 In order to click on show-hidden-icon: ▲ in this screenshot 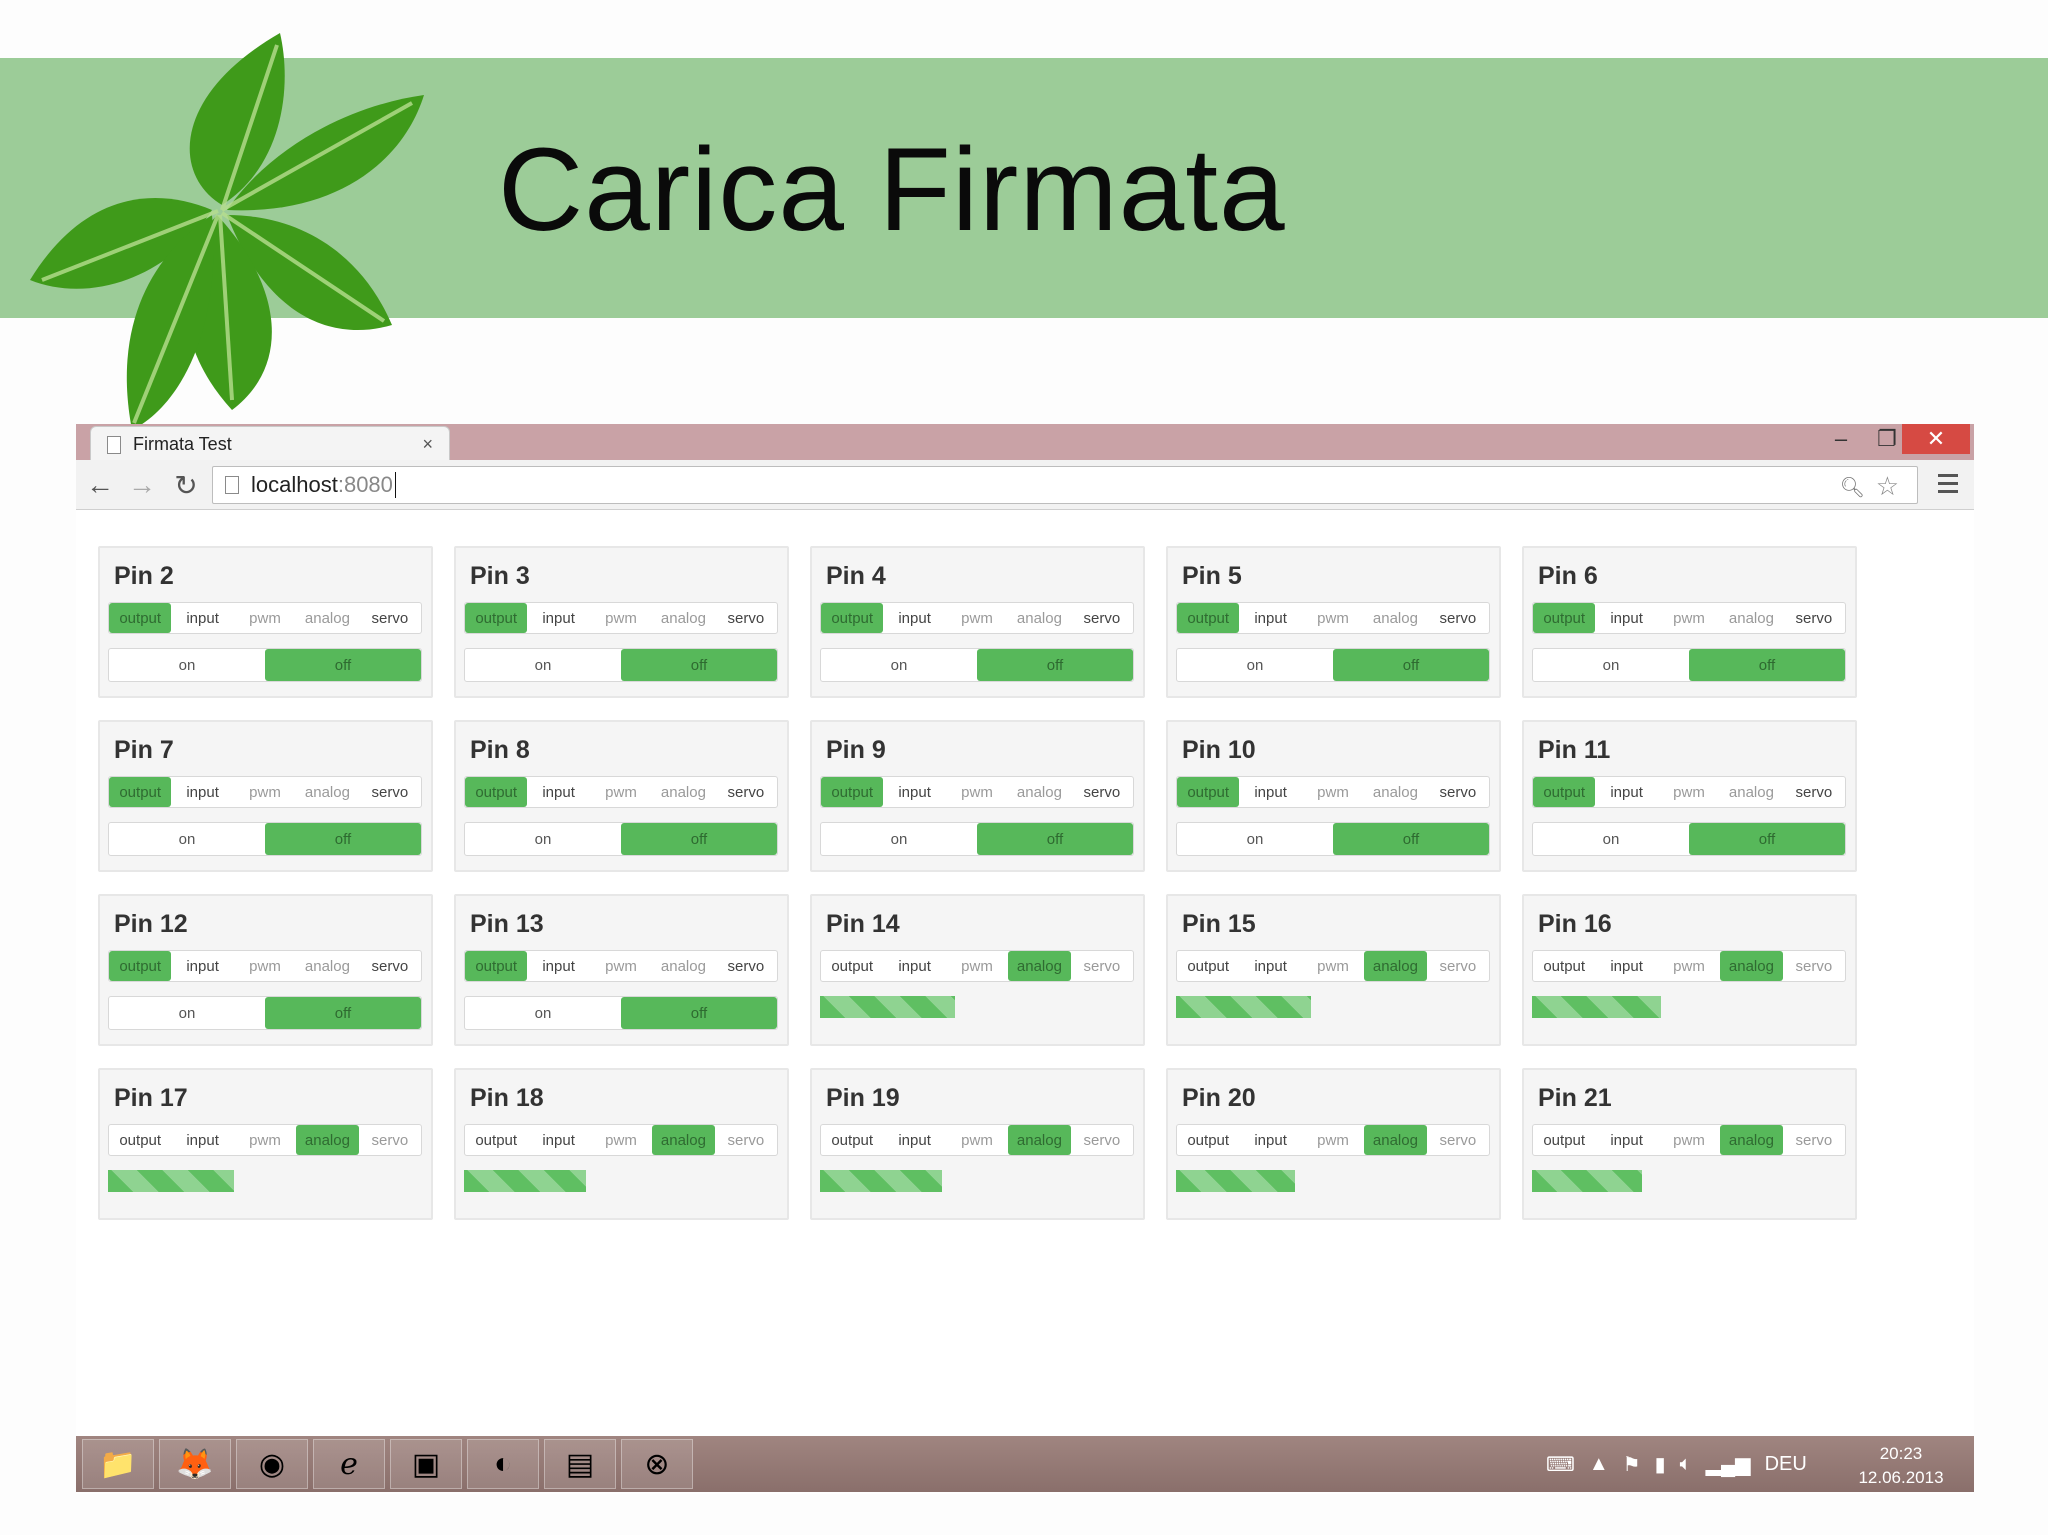, I will do `click(1599, 1464)`.